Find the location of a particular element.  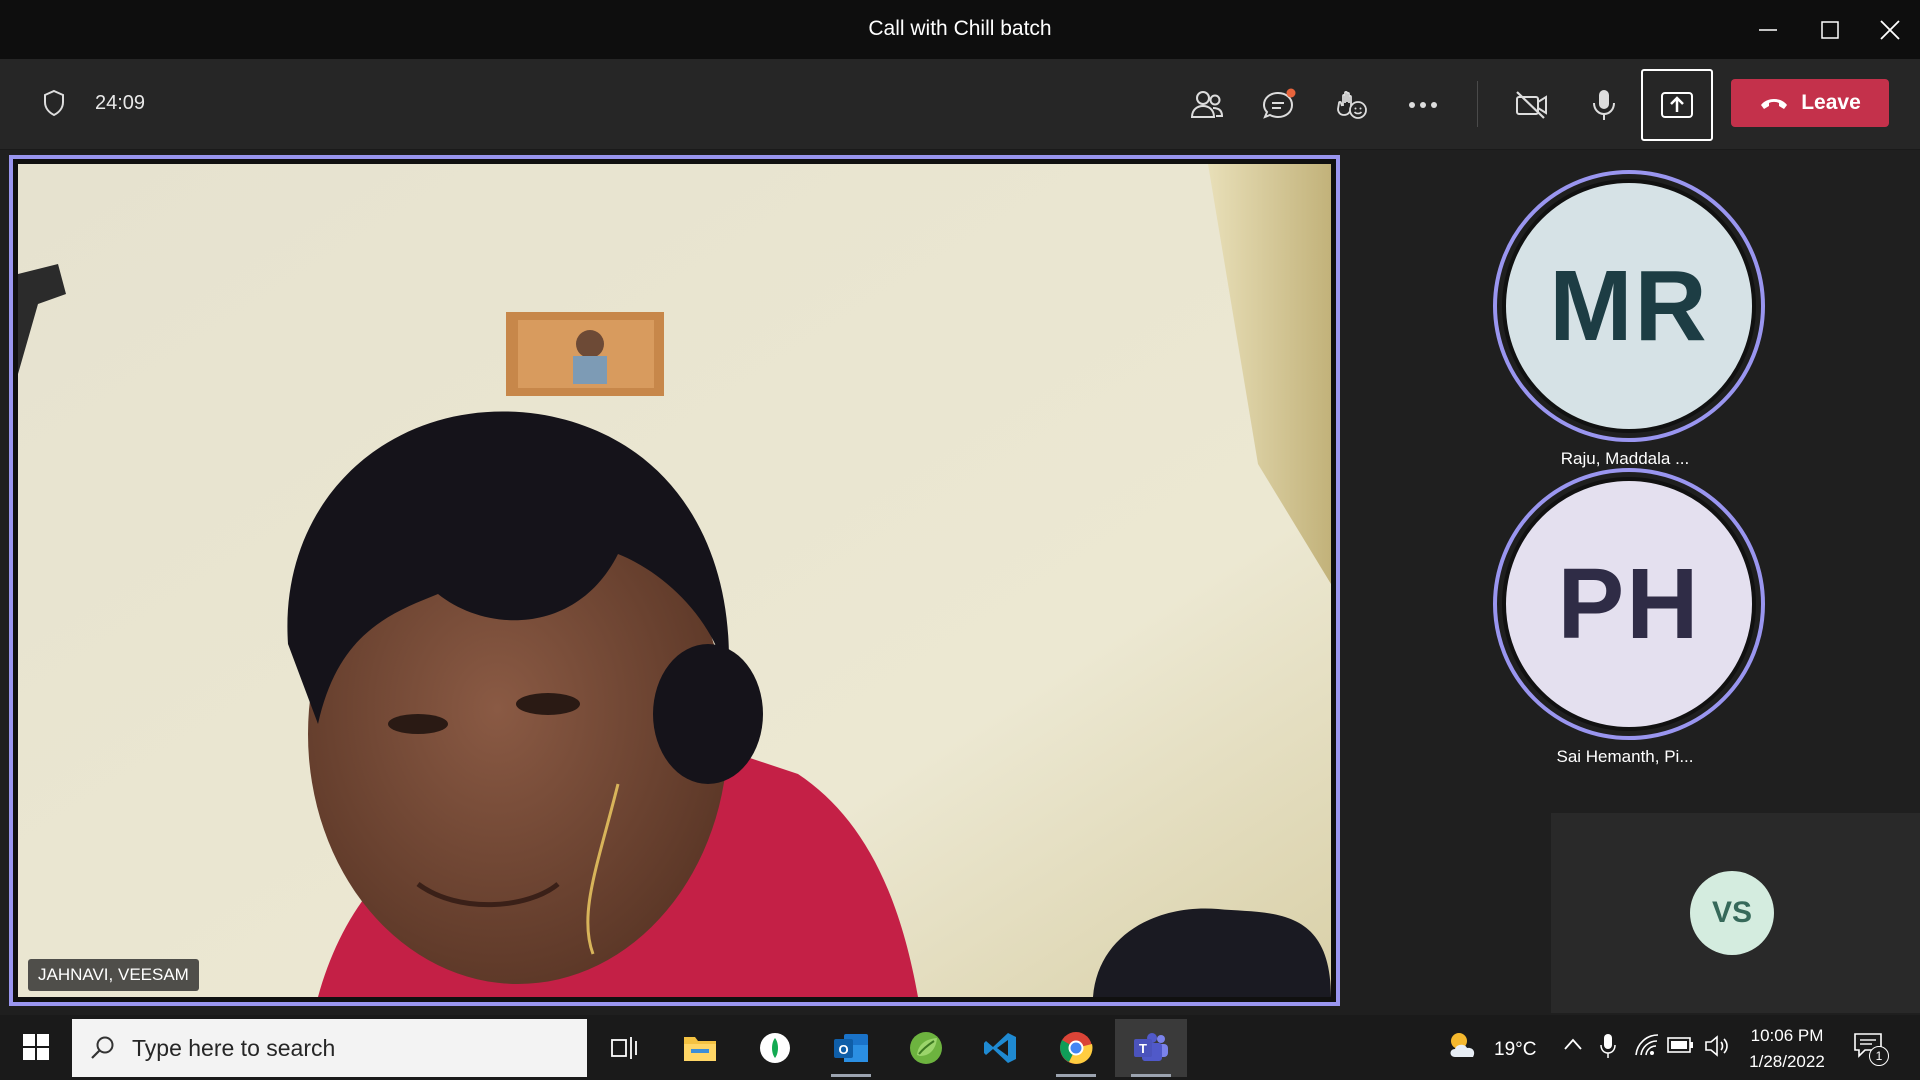

share-screen-button is located at coordinates (1677, 105).